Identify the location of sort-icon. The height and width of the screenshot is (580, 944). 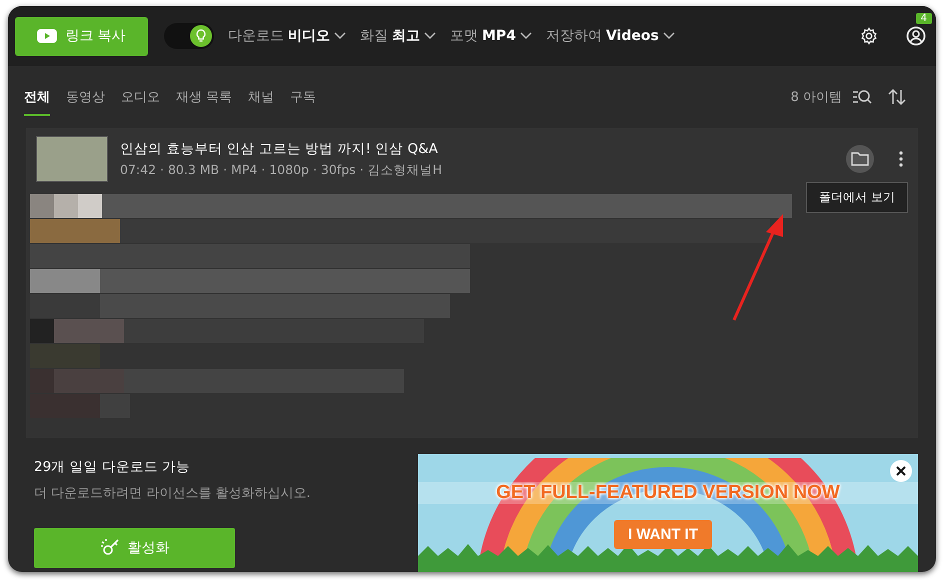
(897, 97).